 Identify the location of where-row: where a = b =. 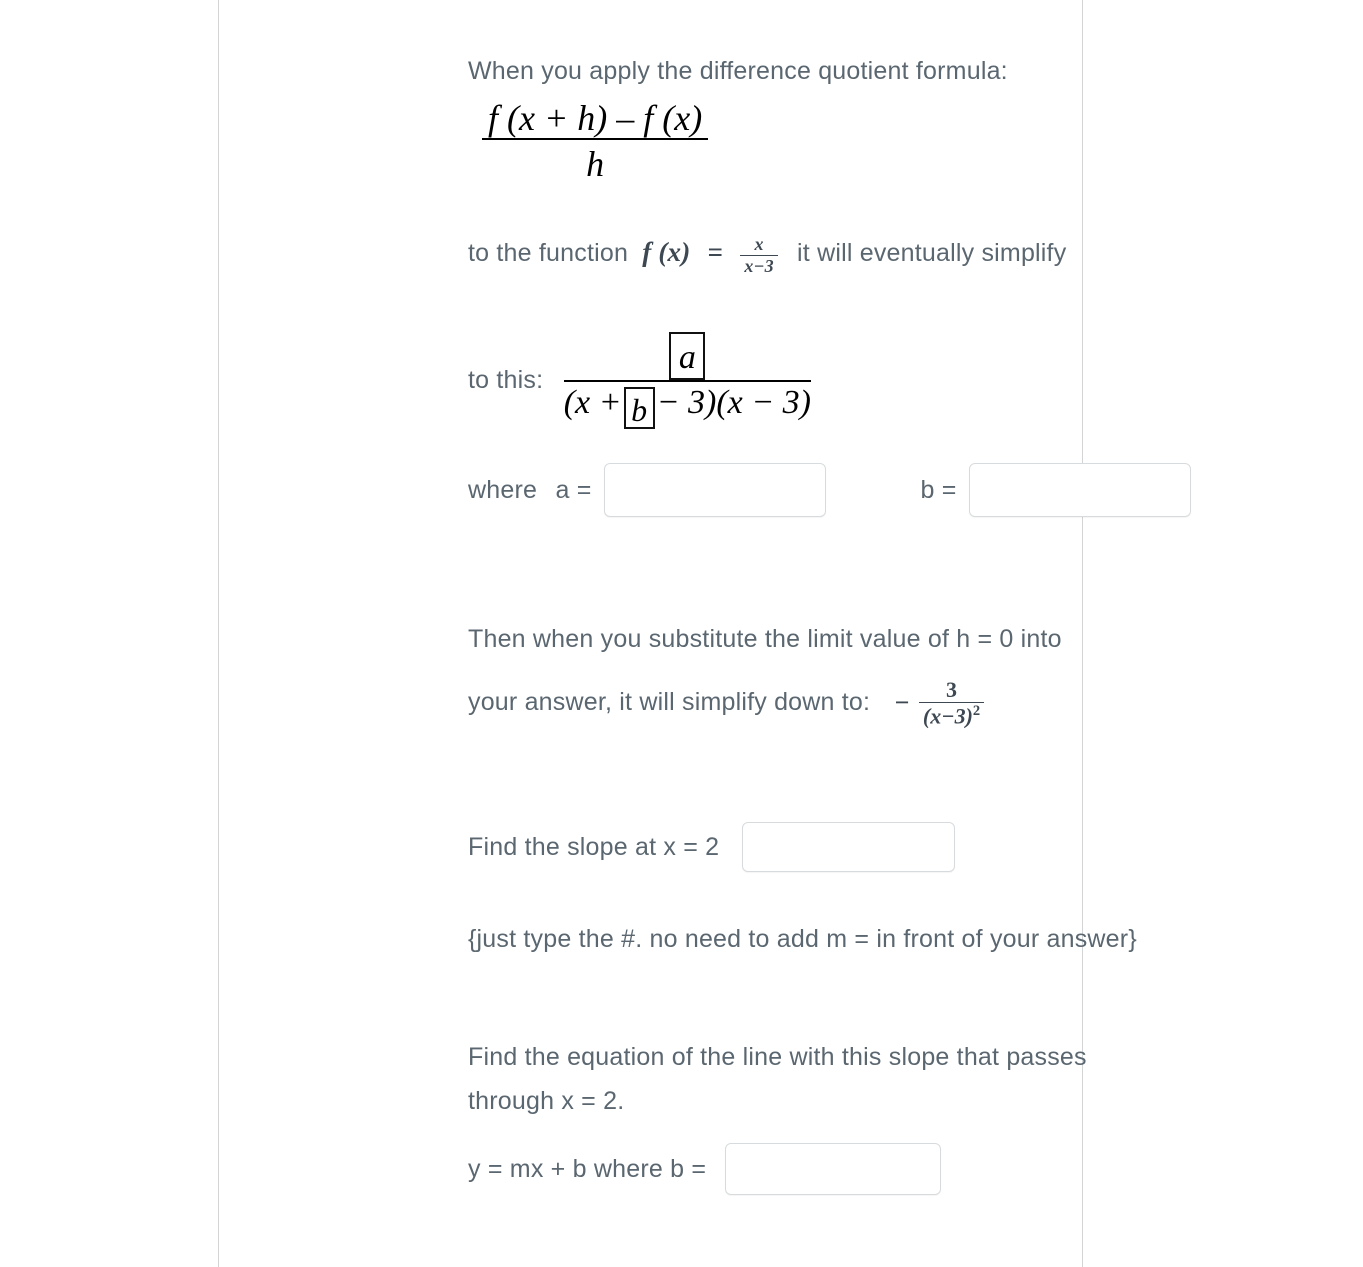
(830, 490).